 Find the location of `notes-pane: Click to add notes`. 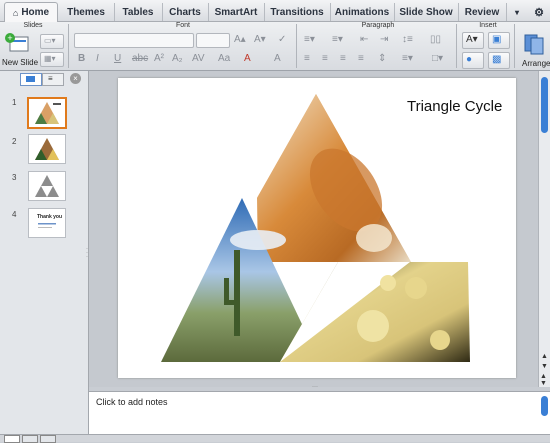

notes-pane: Click to add notes is located at coordinates (319, 413).